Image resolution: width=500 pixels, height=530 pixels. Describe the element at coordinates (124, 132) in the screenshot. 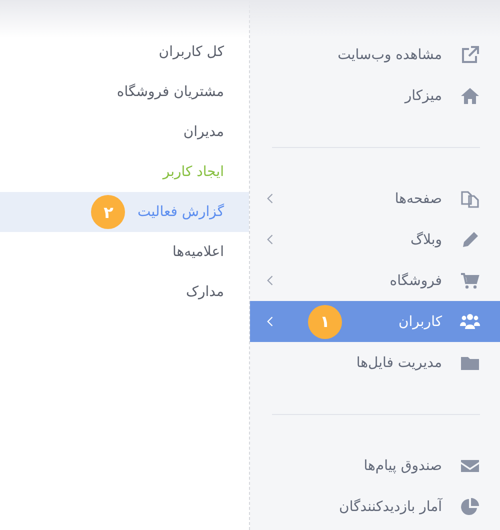

I see `submenu-item: مدیران` at that location.